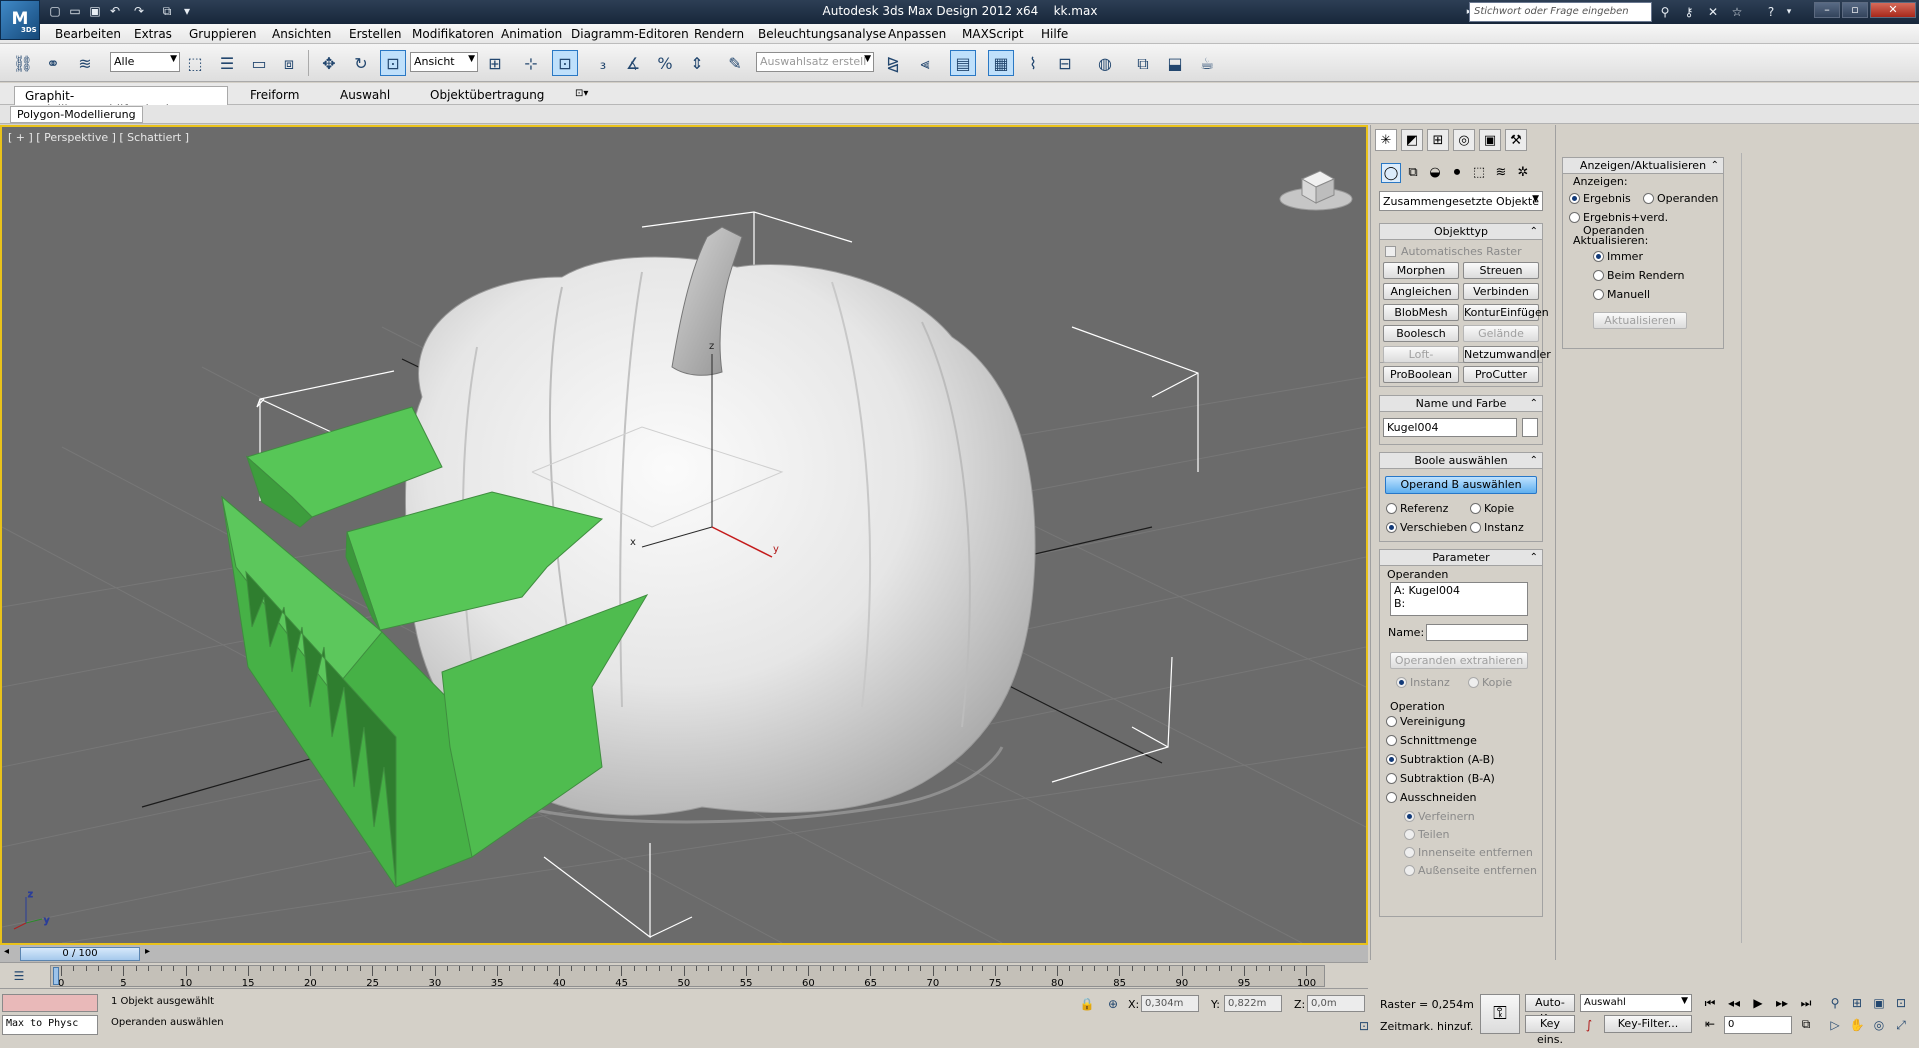  Describe the element at coordinates (1391, 778) in the screenshot. I see `subtraktion-ba-radio` at that location.